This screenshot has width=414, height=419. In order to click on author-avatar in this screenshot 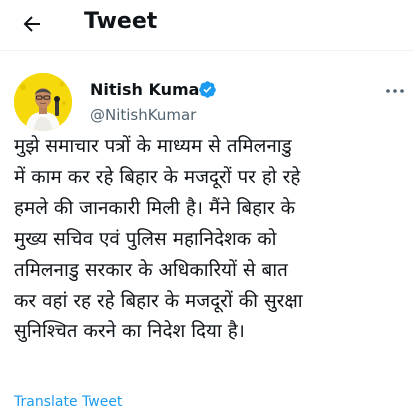, I will do `click(43, 102)`.